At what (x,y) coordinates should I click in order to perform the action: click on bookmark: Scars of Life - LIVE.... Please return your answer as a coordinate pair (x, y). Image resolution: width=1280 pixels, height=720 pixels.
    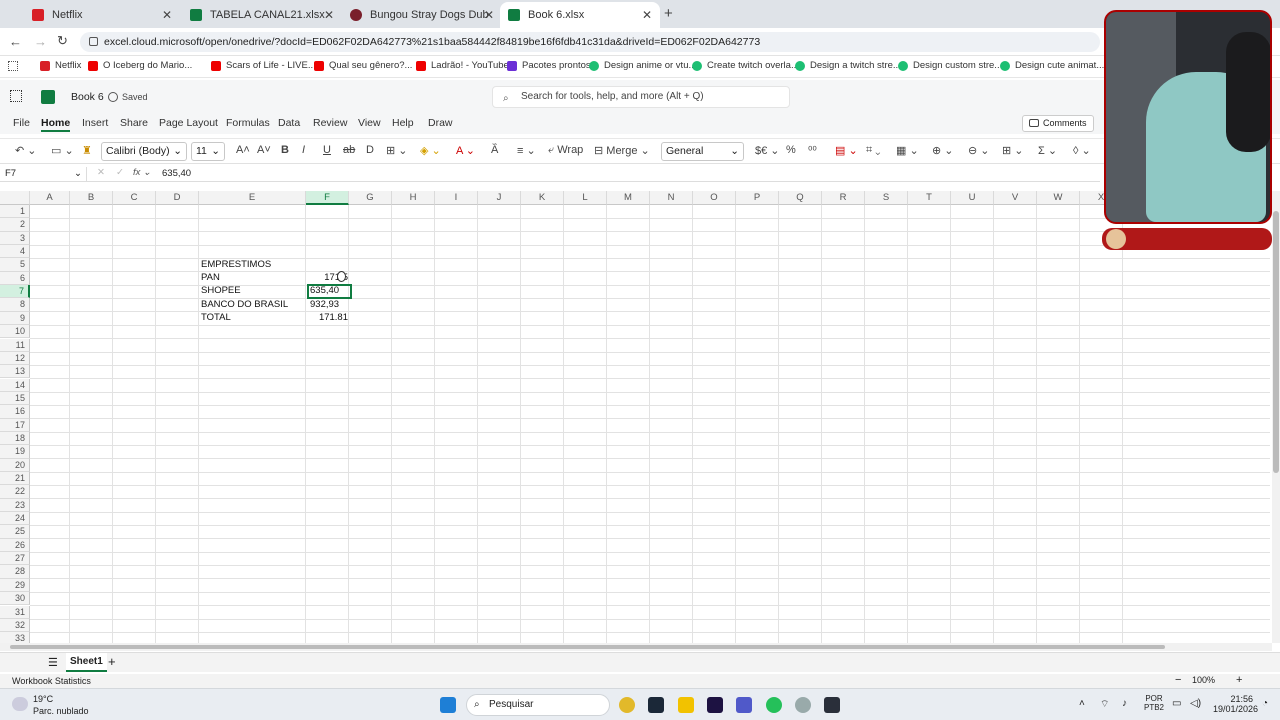
    Looking at the image, I should click on (263, 65).